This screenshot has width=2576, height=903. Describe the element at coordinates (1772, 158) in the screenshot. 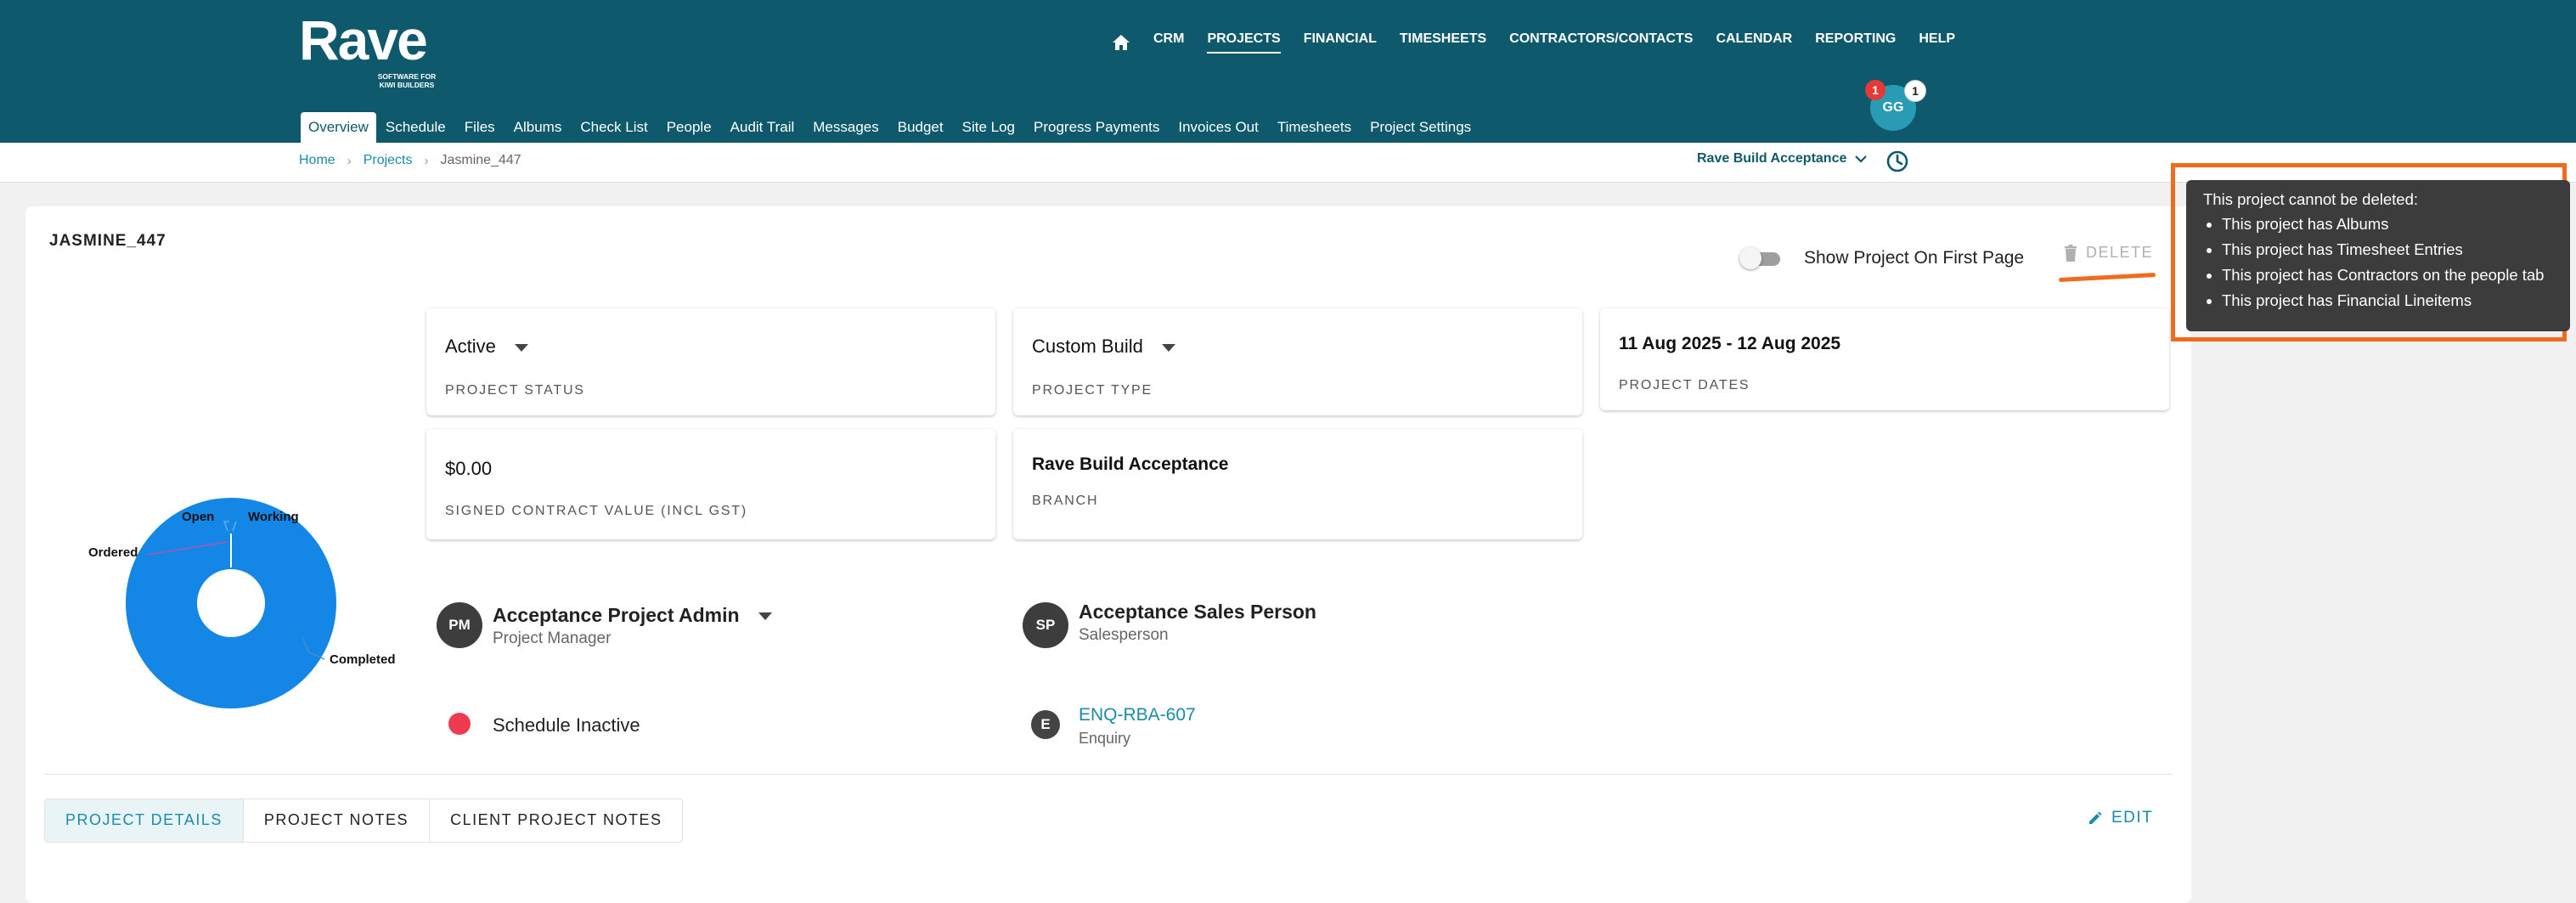

I see `branch-selector-label: Rave Build Acceptance` at that location.